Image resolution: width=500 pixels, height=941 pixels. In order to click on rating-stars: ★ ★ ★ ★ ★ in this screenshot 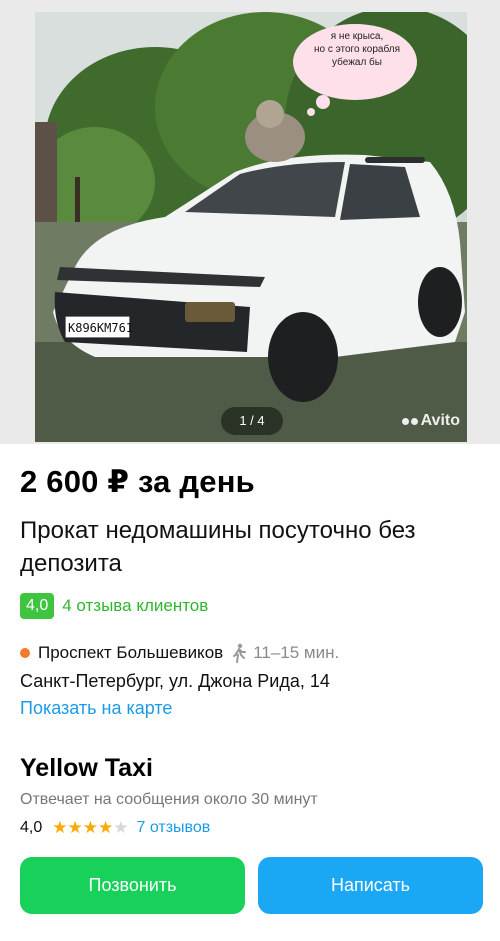, I will do `click(90, 828)`.